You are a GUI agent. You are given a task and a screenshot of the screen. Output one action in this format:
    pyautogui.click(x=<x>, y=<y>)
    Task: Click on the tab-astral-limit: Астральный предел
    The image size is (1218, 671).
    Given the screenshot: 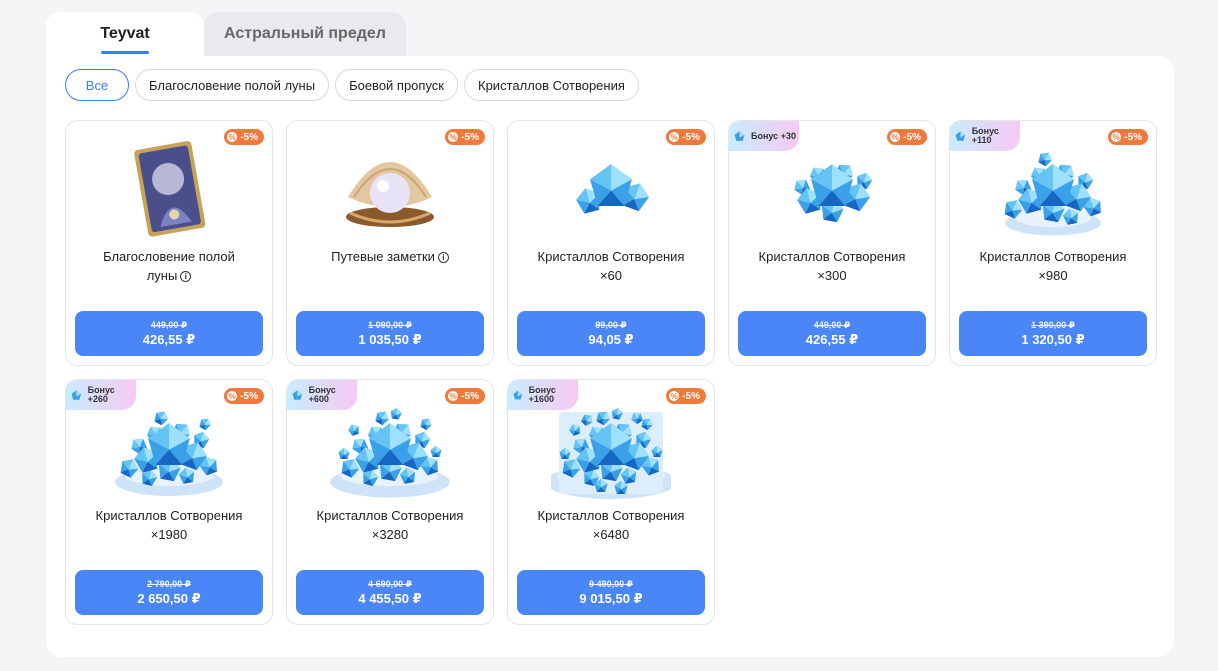 What is the action you would take?
    pyautogui.click(x=305, y=34)
    